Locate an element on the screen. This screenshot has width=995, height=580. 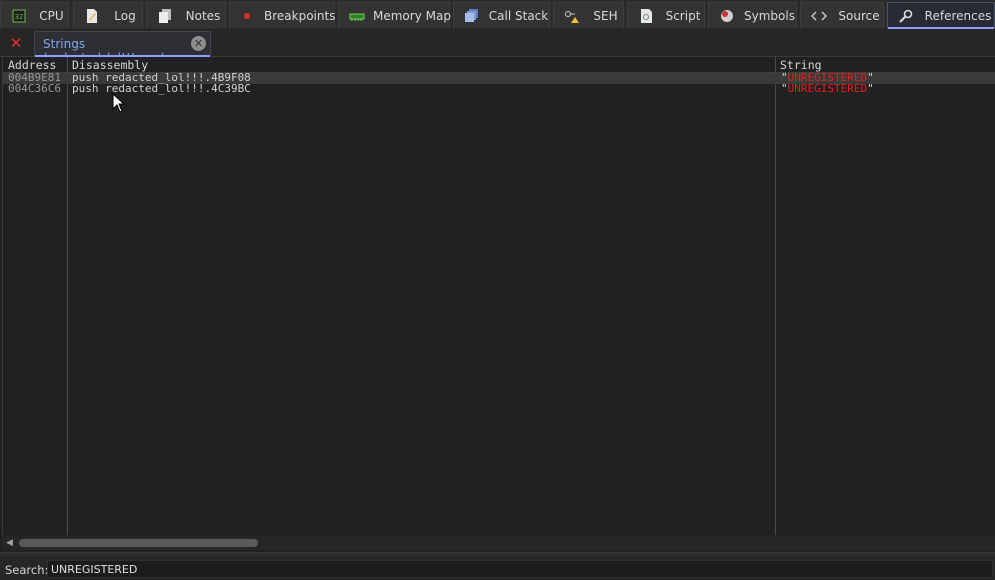
cpu-icon: 32 is located at coordinates (19, 15).